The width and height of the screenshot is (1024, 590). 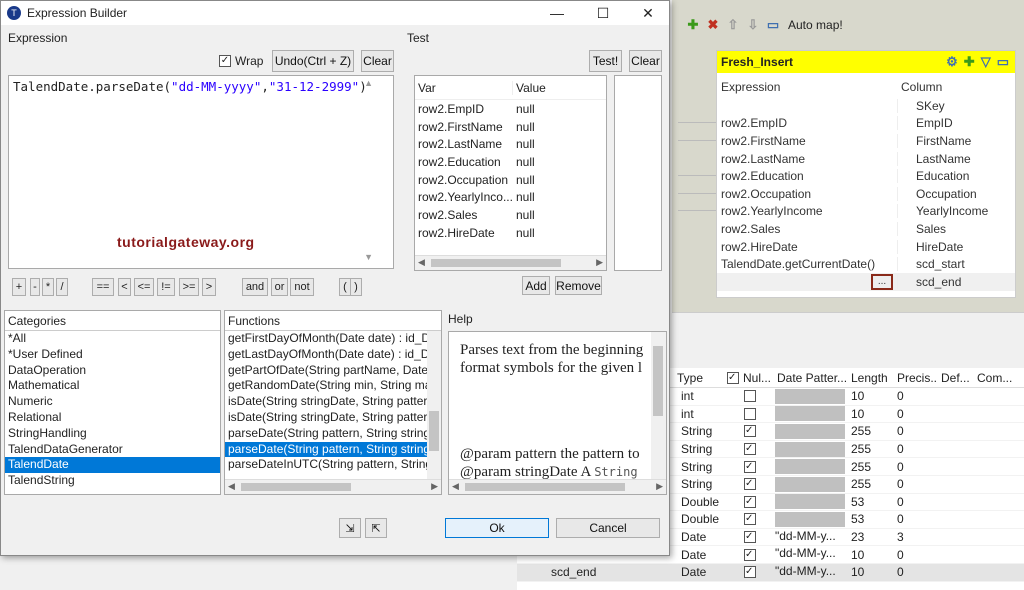 I want to click on remove-icon: ✖, so click(x=713, y=25).